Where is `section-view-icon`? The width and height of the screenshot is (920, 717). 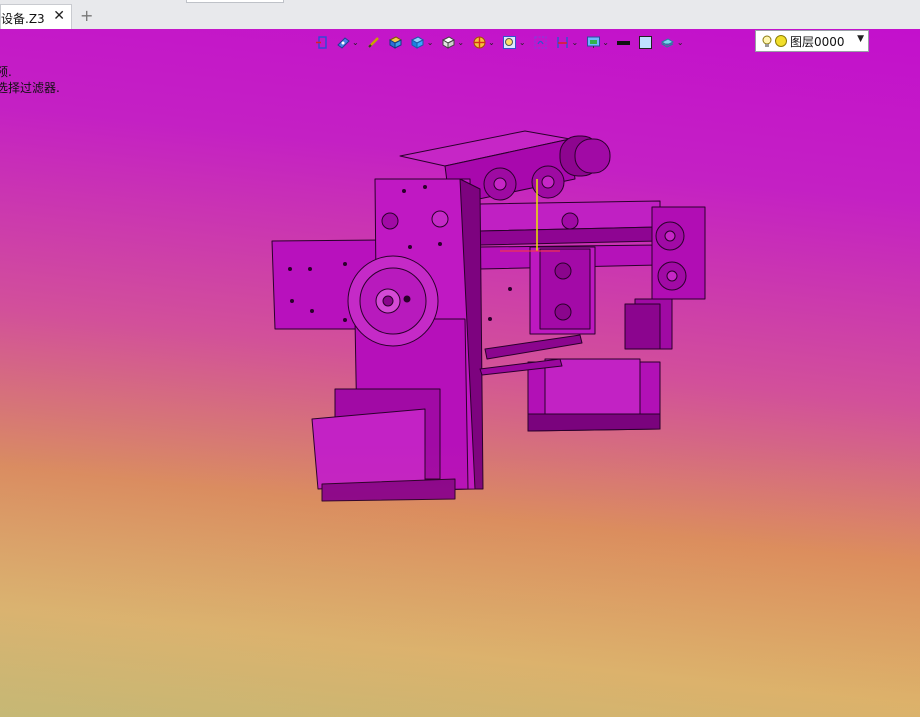
section-view-icon is located at coordinates (479, 42).